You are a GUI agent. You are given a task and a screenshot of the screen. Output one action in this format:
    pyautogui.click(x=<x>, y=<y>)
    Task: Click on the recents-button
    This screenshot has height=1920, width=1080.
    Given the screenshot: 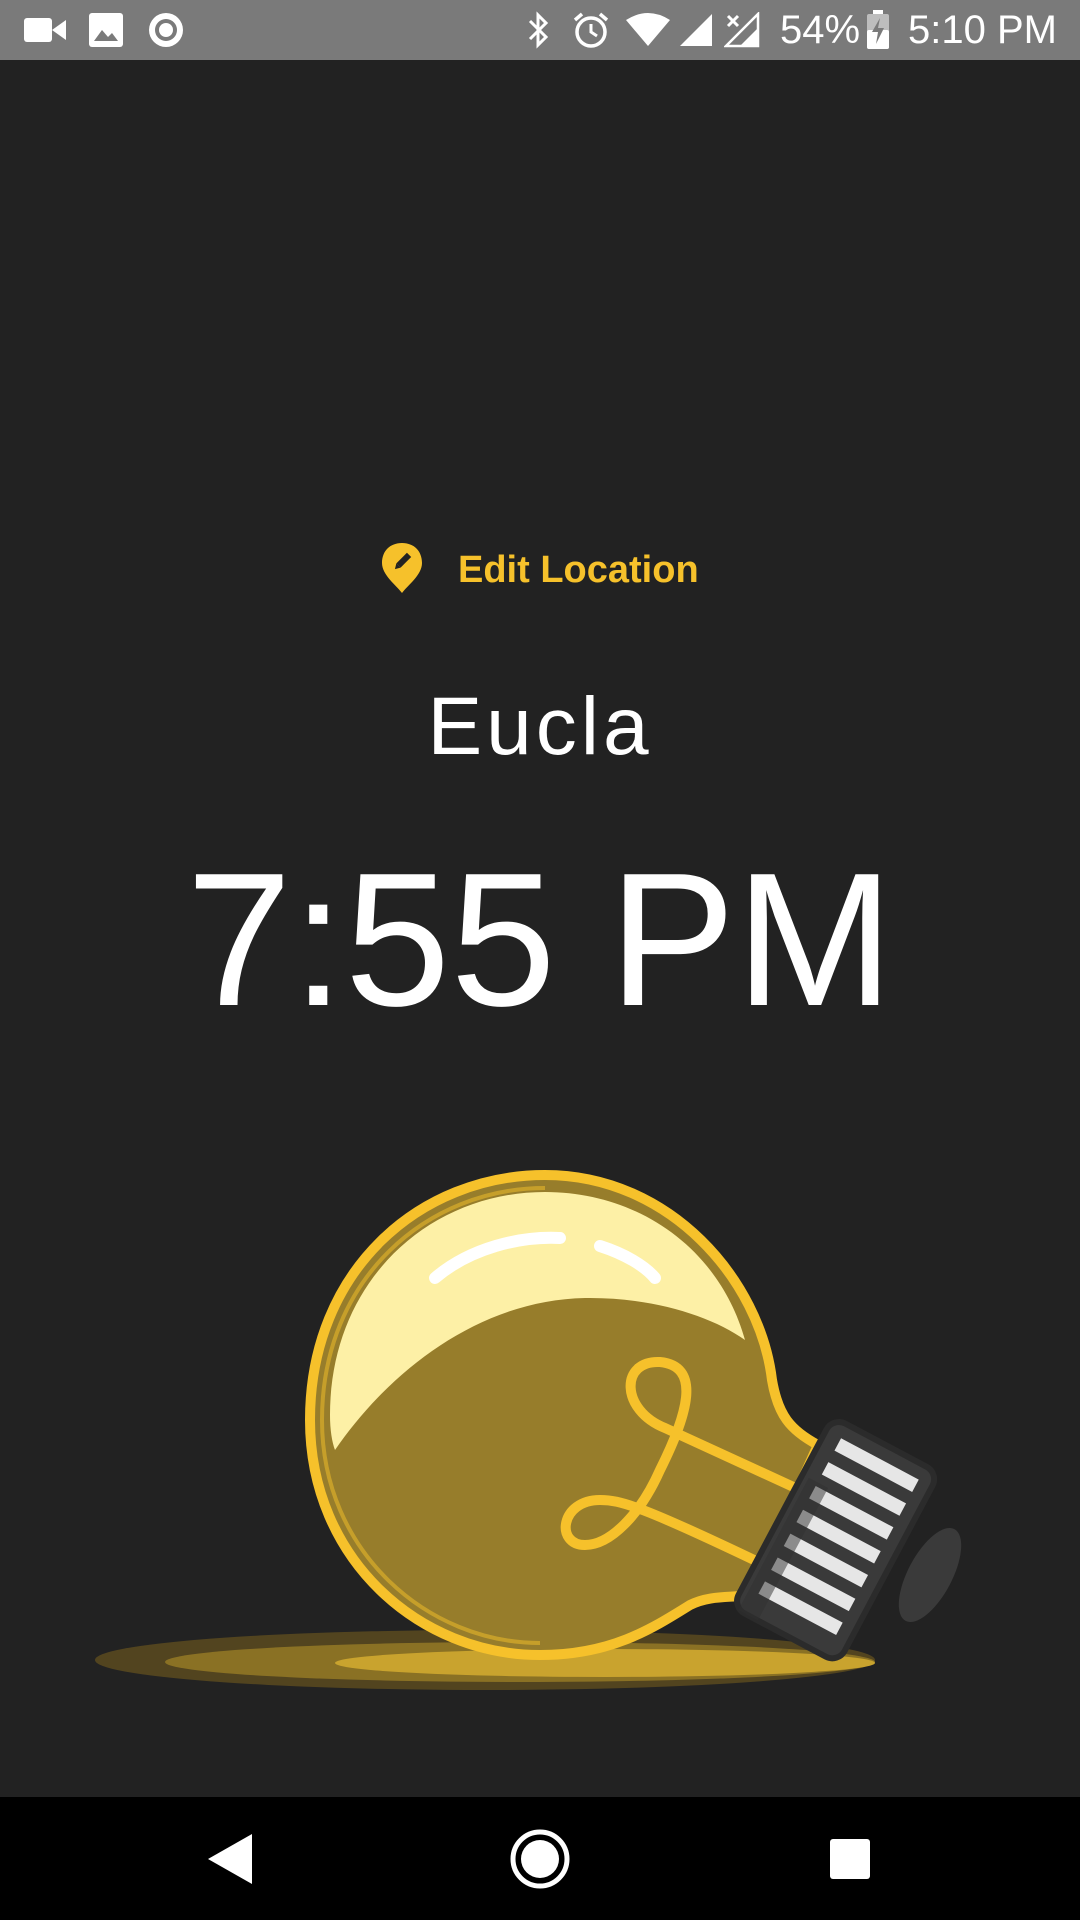 What is the action you would take?
    pyautogui.click(x=850, y=1858)
    